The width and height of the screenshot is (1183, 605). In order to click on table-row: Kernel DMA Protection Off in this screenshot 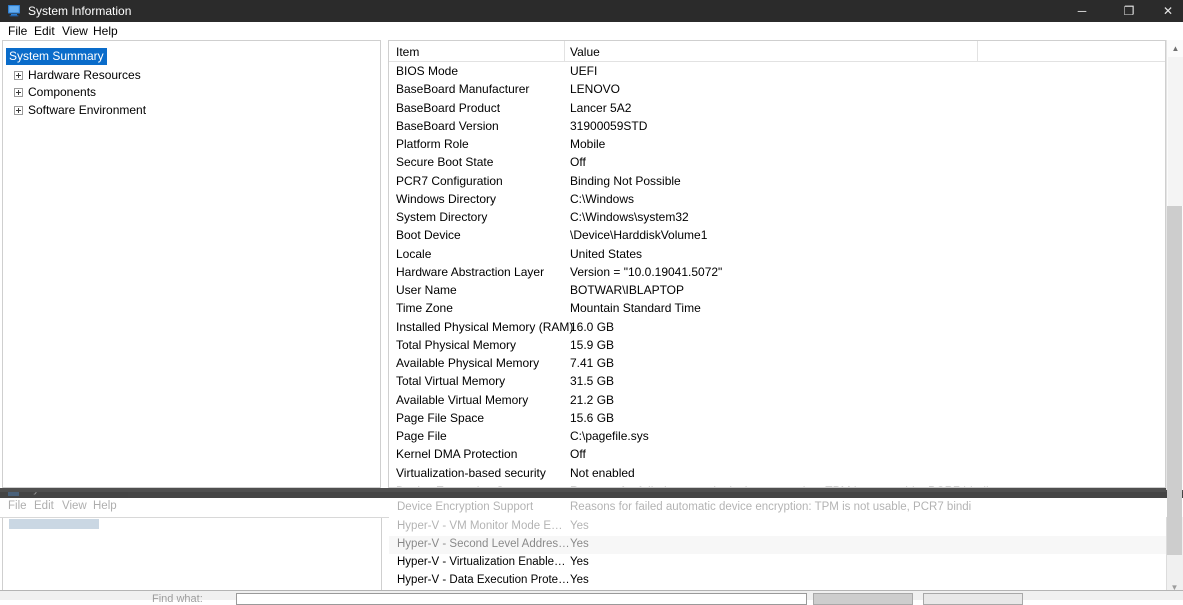, I will do `click(777, 454)`.